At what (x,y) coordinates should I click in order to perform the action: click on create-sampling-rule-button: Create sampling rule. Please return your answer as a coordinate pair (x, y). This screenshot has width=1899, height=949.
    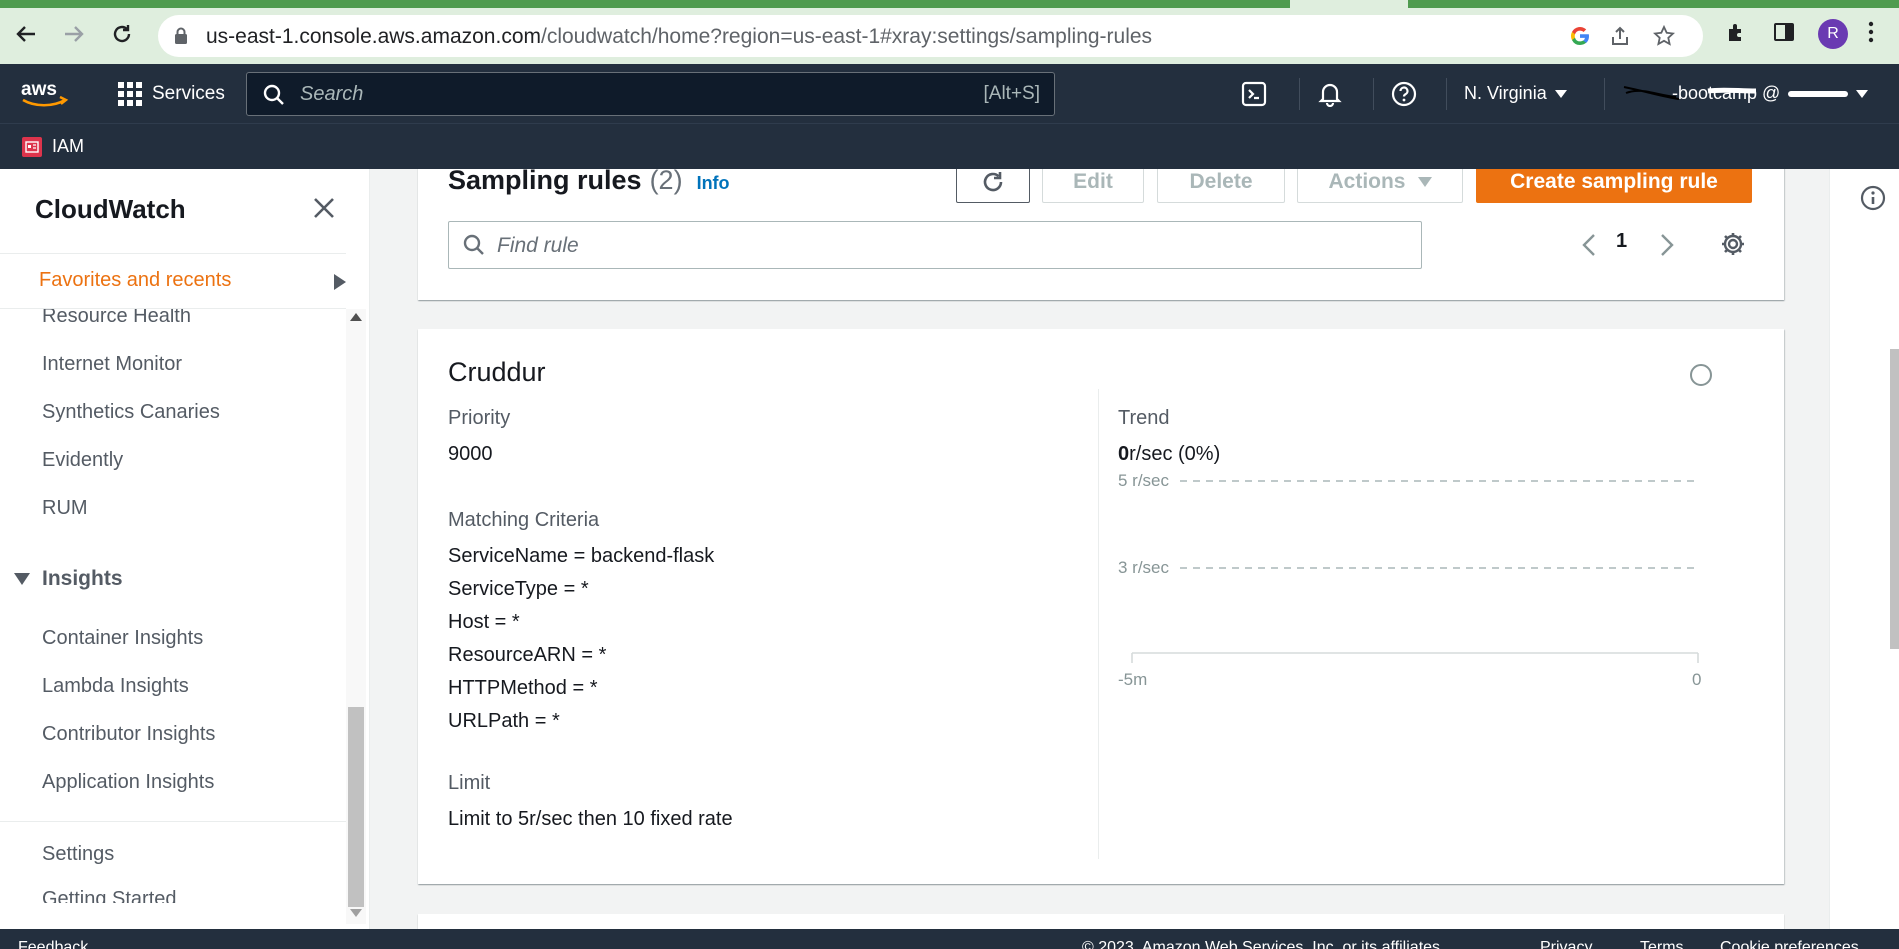
    Looking at the image, I should click on (1614, 186).